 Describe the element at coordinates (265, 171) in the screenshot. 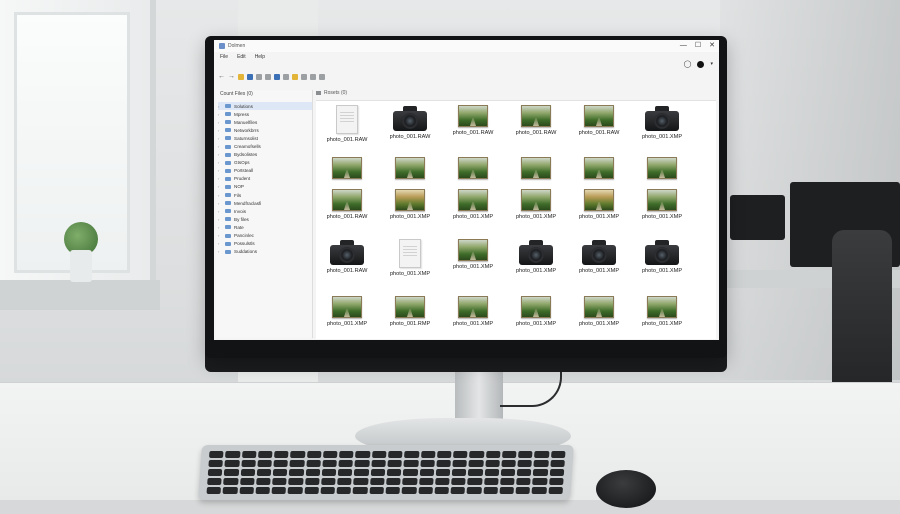

I see `sidebar-item: › Portsteall` at that location.